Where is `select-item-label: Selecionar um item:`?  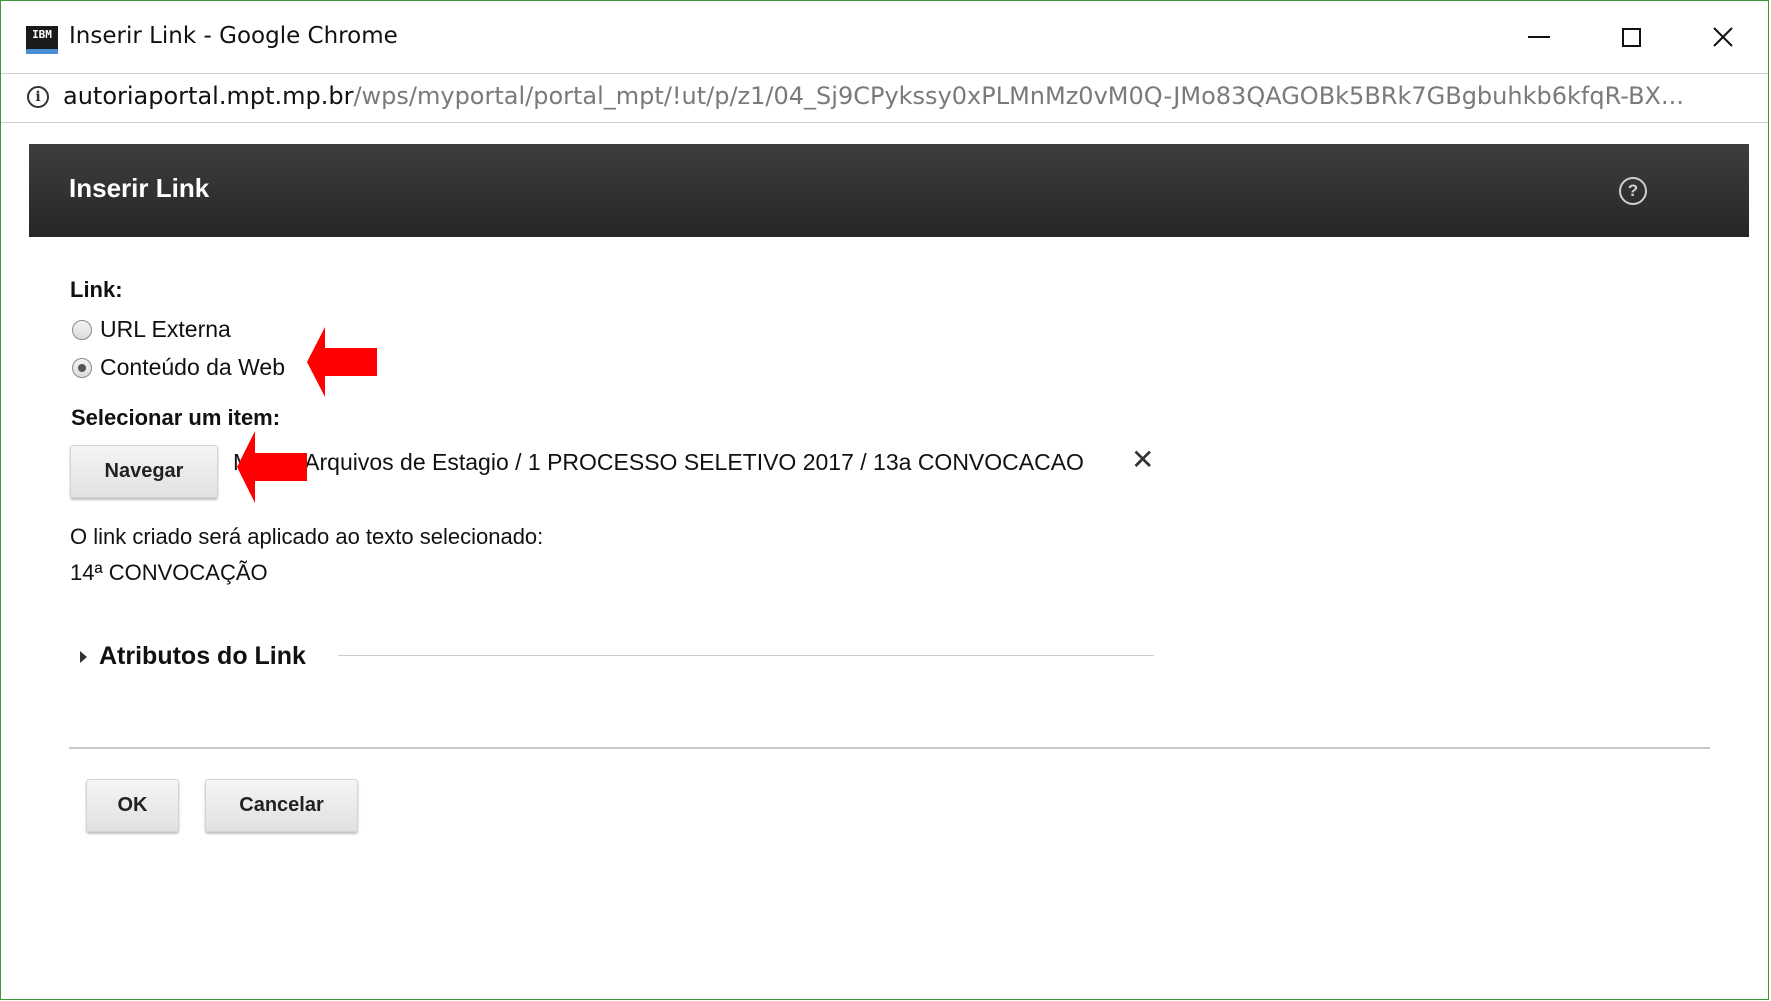
select-item-label: Selecionar um item: is located at coordinates (176, 417).